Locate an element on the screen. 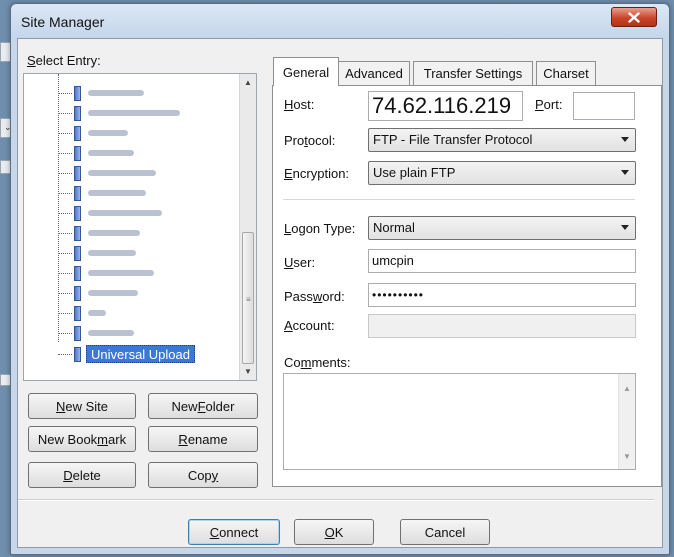  bottom-separator is located at coordinates (336, 500).